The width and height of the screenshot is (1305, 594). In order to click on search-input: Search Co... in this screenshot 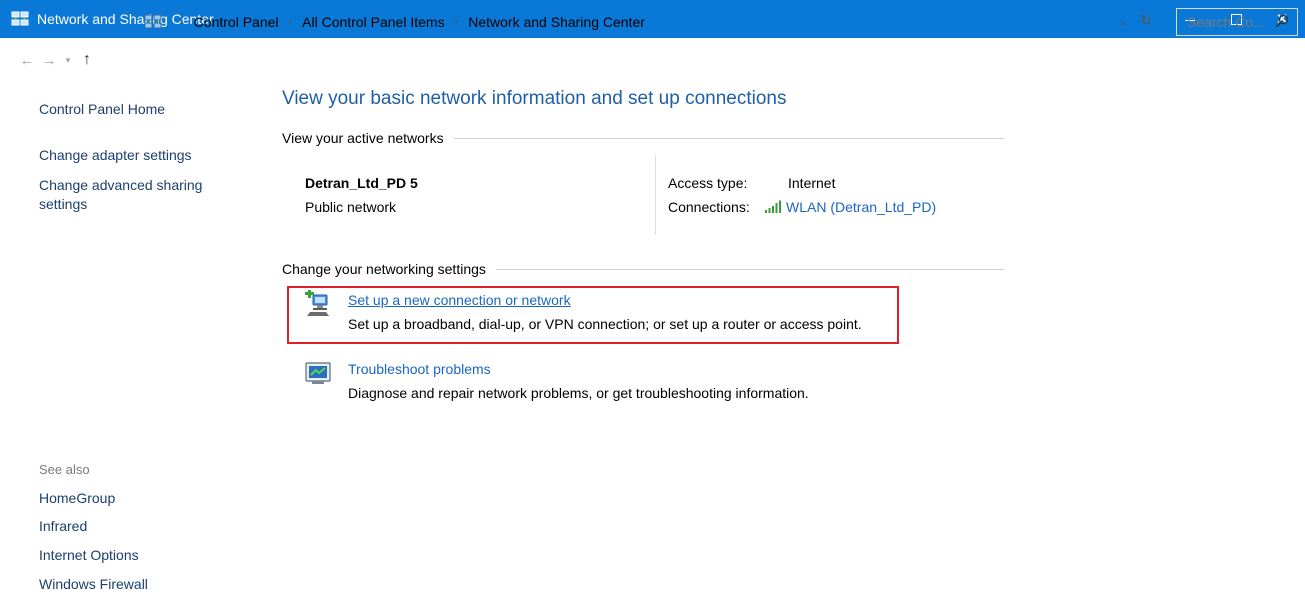, I will do `click(1237, 22)`.